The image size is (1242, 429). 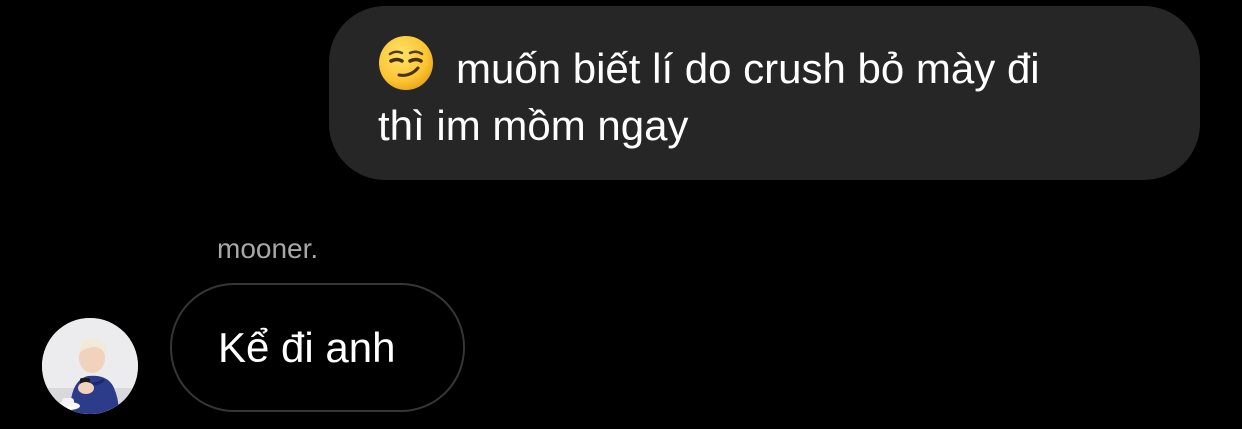 I want to click on sender-avatar, so click(x=90, y=366).